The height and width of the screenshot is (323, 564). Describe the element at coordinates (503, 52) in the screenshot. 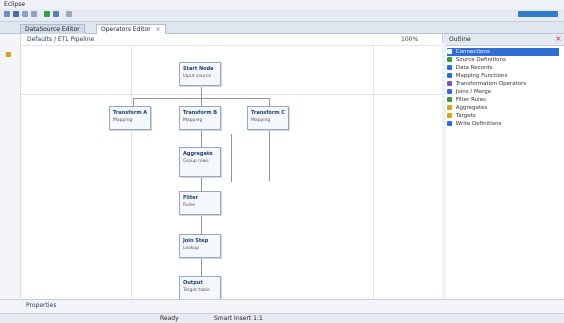

I see `outline-item: Connections` at that location.